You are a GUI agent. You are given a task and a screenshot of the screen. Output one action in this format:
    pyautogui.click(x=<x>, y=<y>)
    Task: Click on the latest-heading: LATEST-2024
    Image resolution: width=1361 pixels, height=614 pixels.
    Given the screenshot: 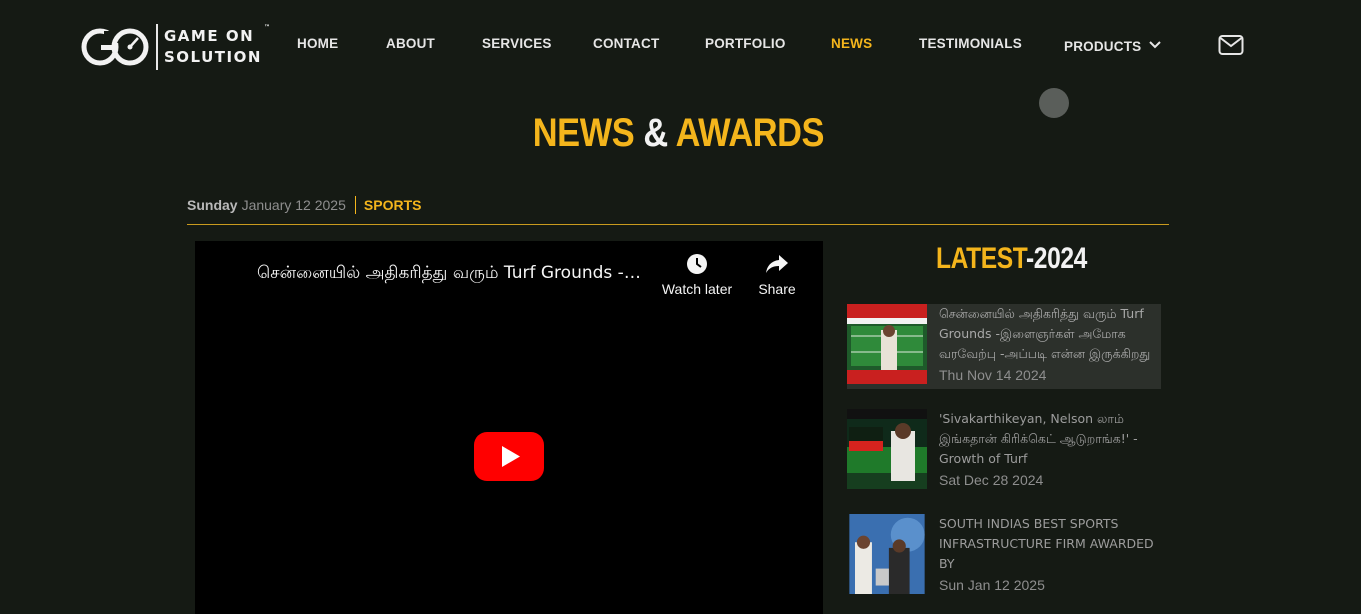 What is the action you would take?
    pyautogui.click(x=1011, y=259)
    